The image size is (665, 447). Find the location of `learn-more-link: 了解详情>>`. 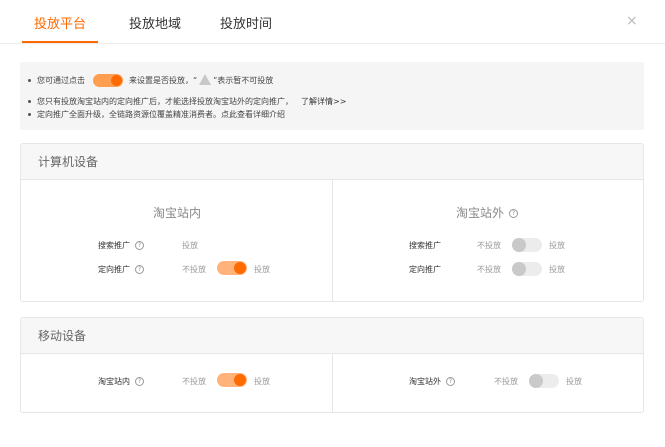

learn-more-link: 了解详情>> is located at coordinates (323, 101).